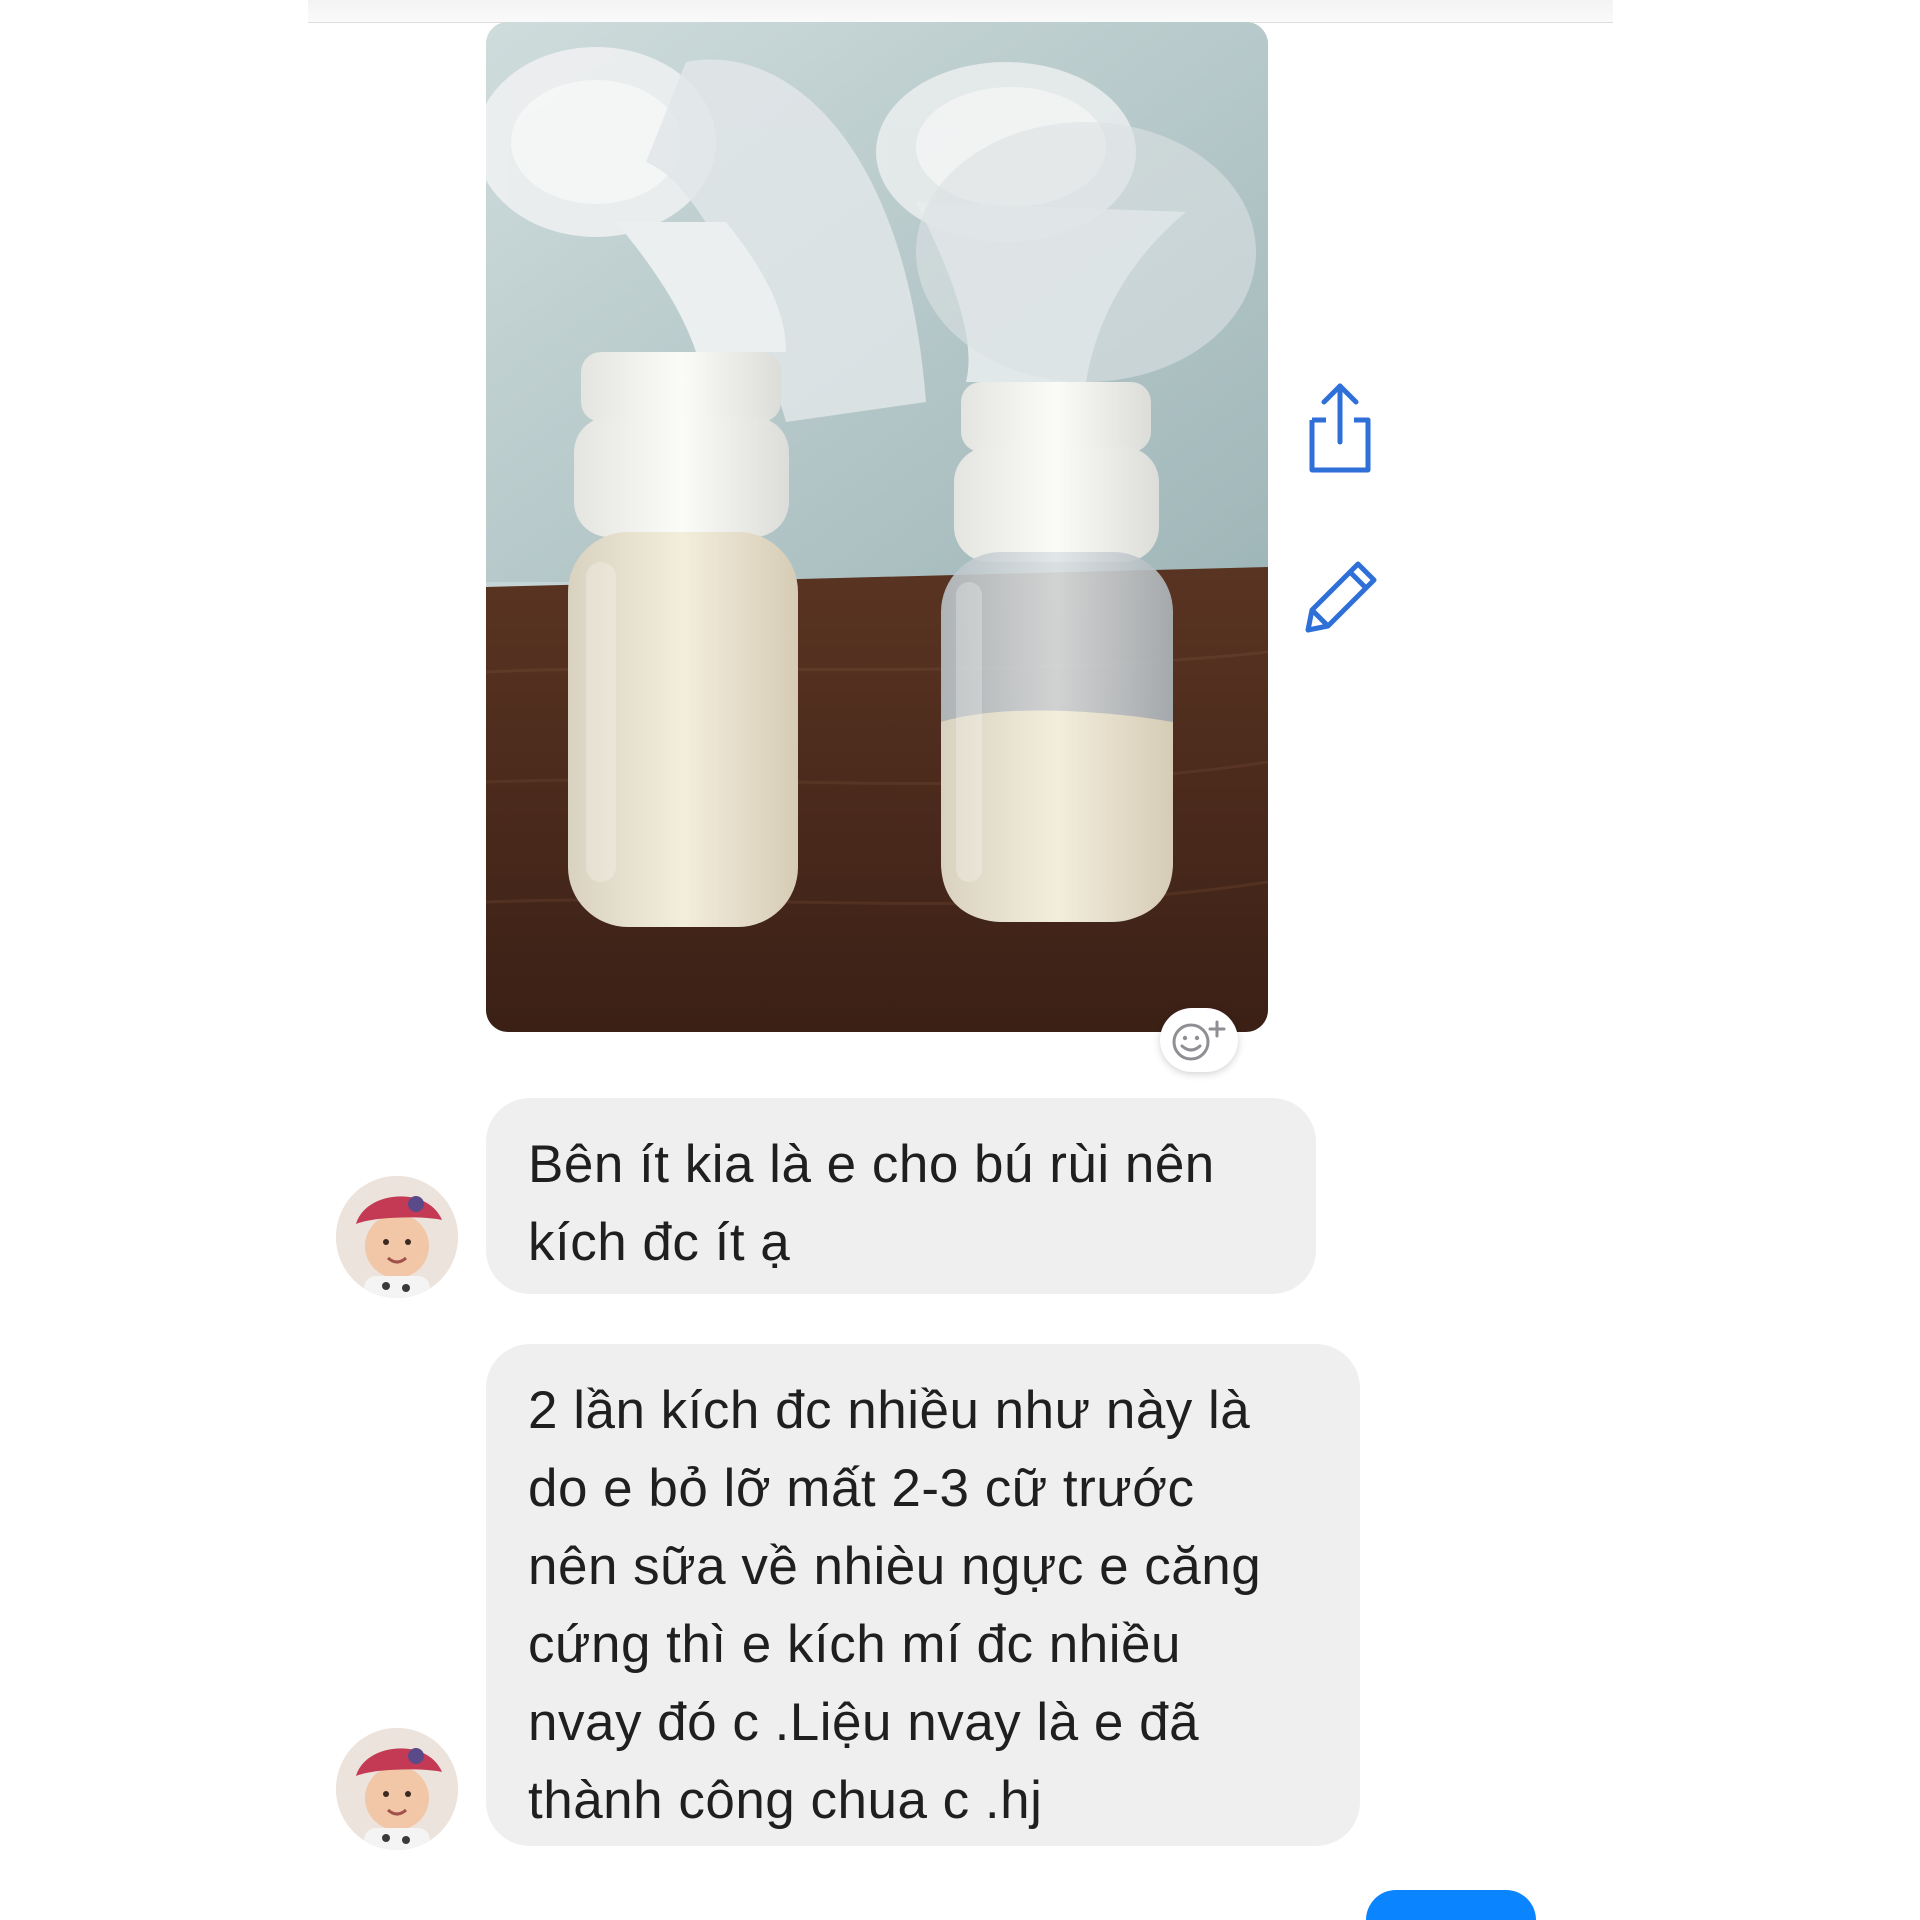 The image size is (1920, 1920). Describe the element at coordinates (1451, 1905) in the screenshot. I see `outgoing-message-bubble` at that location.